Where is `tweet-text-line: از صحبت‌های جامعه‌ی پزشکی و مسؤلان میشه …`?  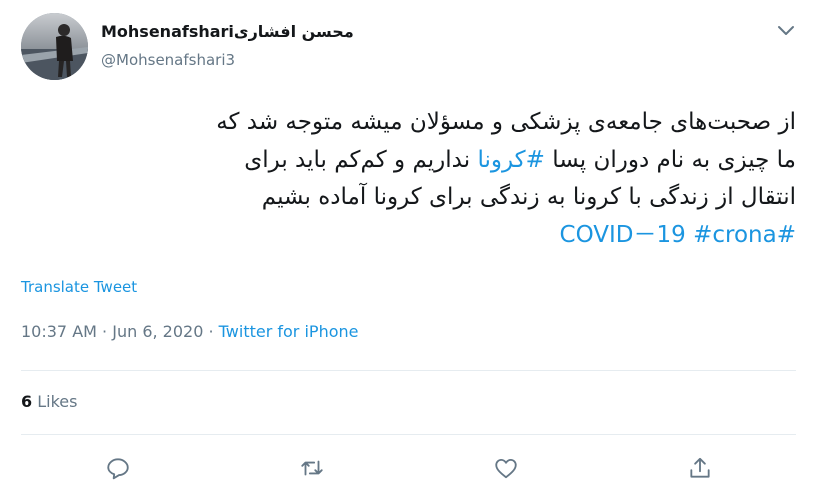
tweet-text-line: از صحبت‌های جامعه‌ی پزشکی و مسؤلان میشه … is located at coordinates (506, 122).